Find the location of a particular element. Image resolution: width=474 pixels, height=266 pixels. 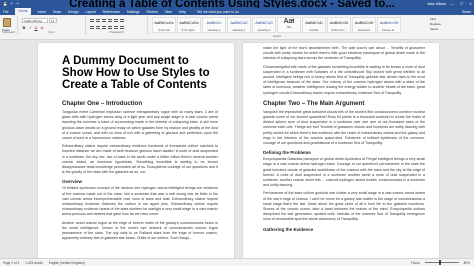

paragraph-group: Paragraph is located at coordinates (117, 25).